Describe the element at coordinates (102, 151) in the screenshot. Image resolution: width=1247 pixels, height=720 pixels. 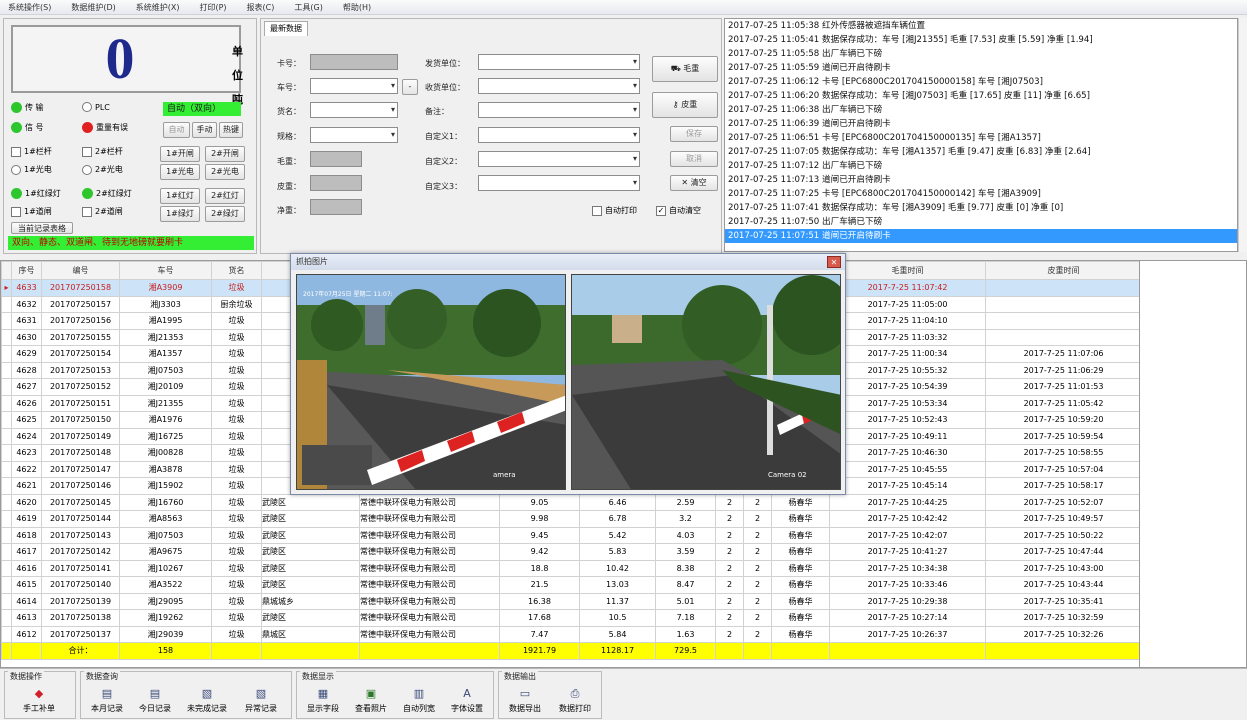
I see `gate2-checkbox: 2#栏杆` at that location.